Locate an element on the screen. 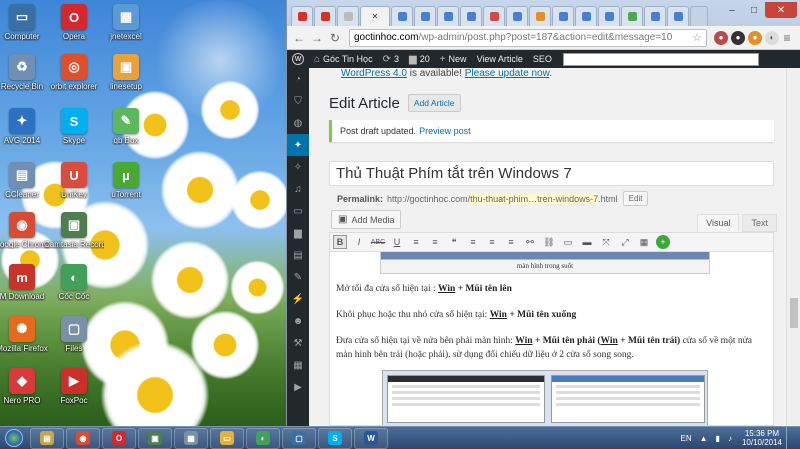  new-content-menu: + New is located at coordinates (453, 59).